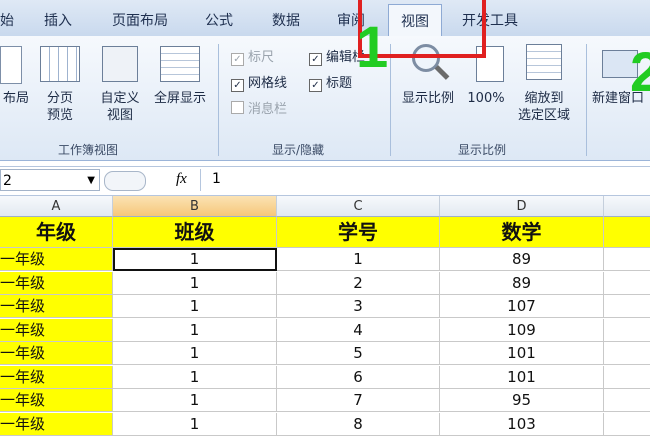 Image resolution: width=650 pixels, height=436 pixels. I want to click on cell-student-id-row-5: 5, so click(358, 353).